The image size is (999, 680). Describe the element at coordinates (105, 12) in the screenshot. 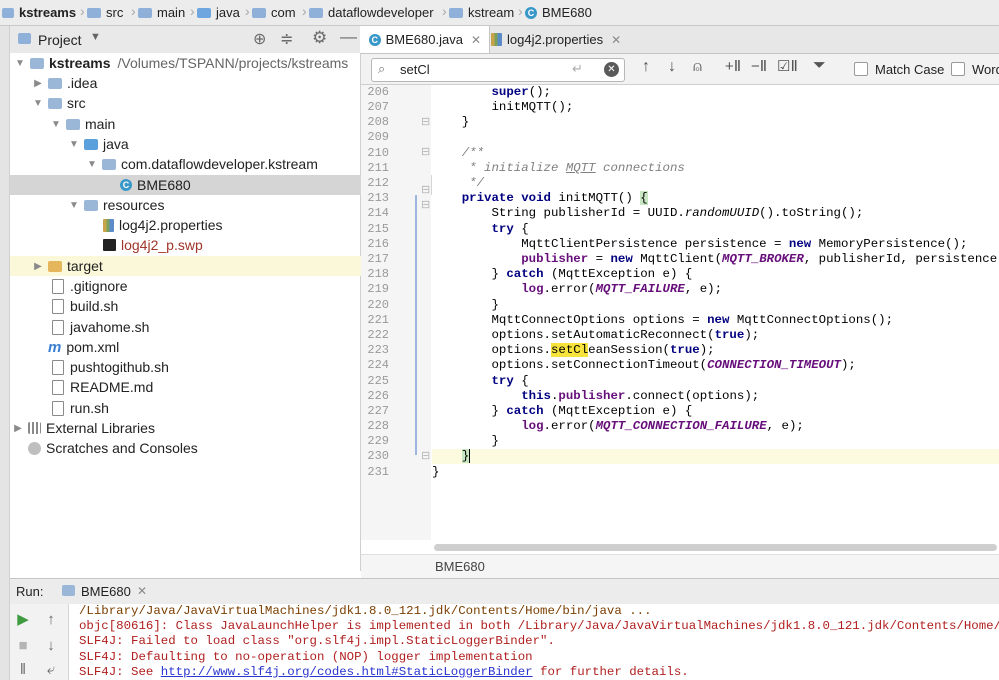

I see `breadcrumb-src: src` at that location.